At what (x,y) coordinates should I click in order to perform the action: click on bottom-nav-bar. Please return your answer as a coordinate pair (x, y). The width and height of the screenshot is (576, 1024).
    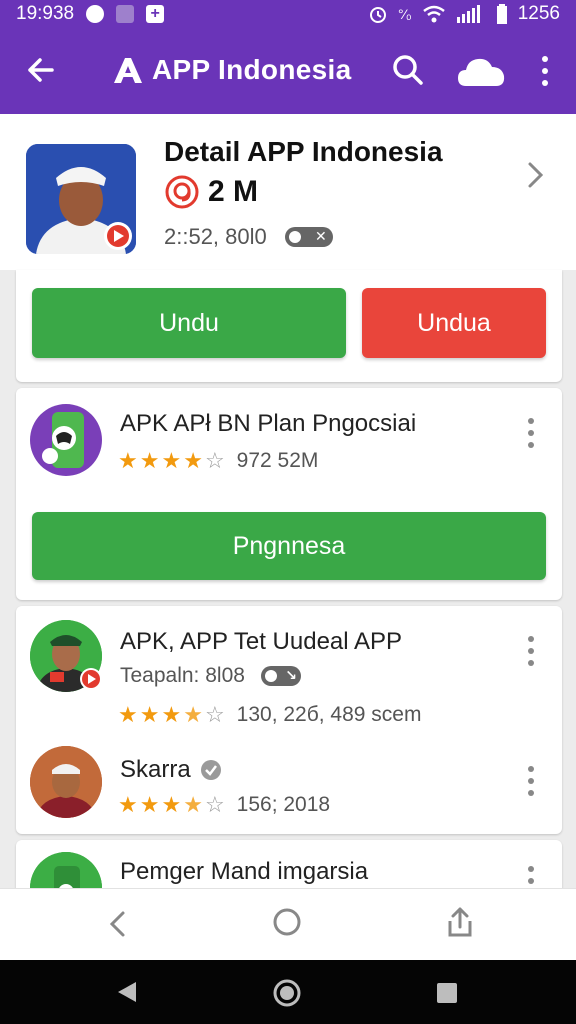
    Looking at the image, I should click on (288, 924).